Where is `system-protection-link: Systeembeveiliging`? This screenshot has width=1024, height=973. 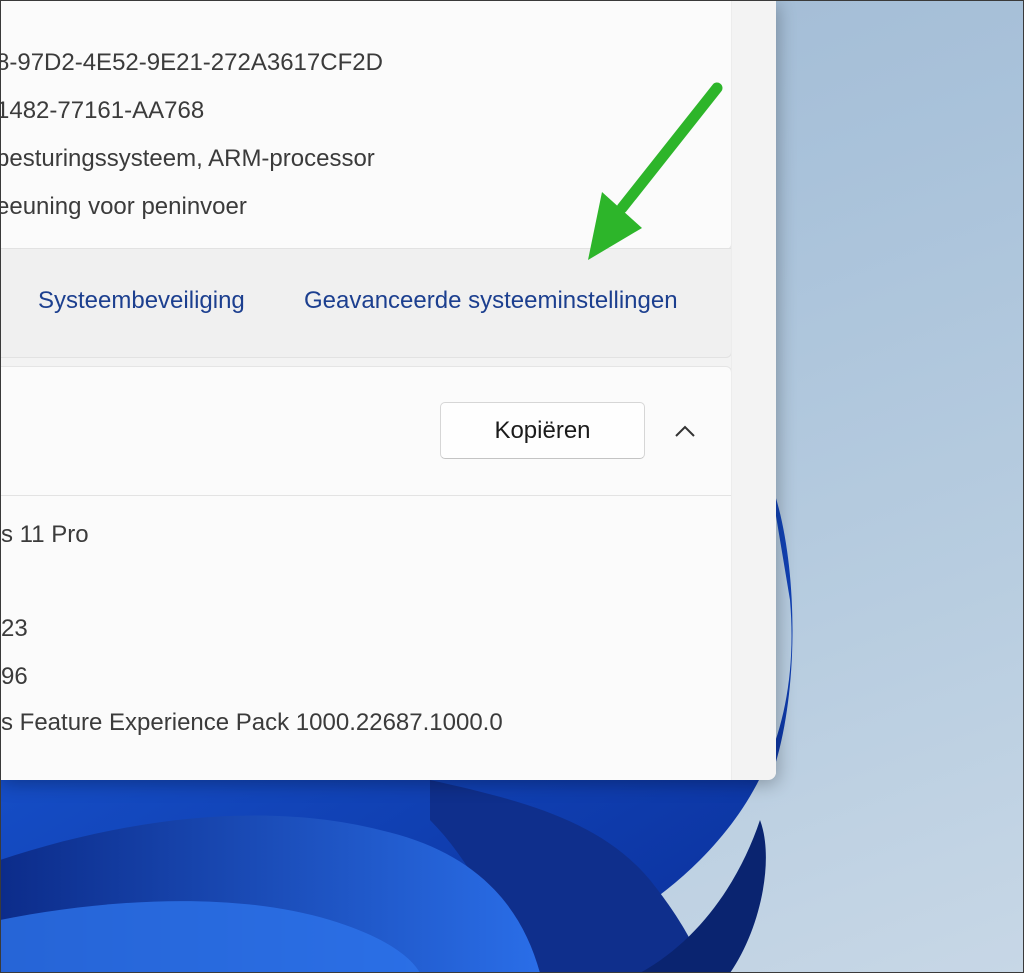
system-protection-link: Systeembeveiliging is located at coordinates (141, 301).